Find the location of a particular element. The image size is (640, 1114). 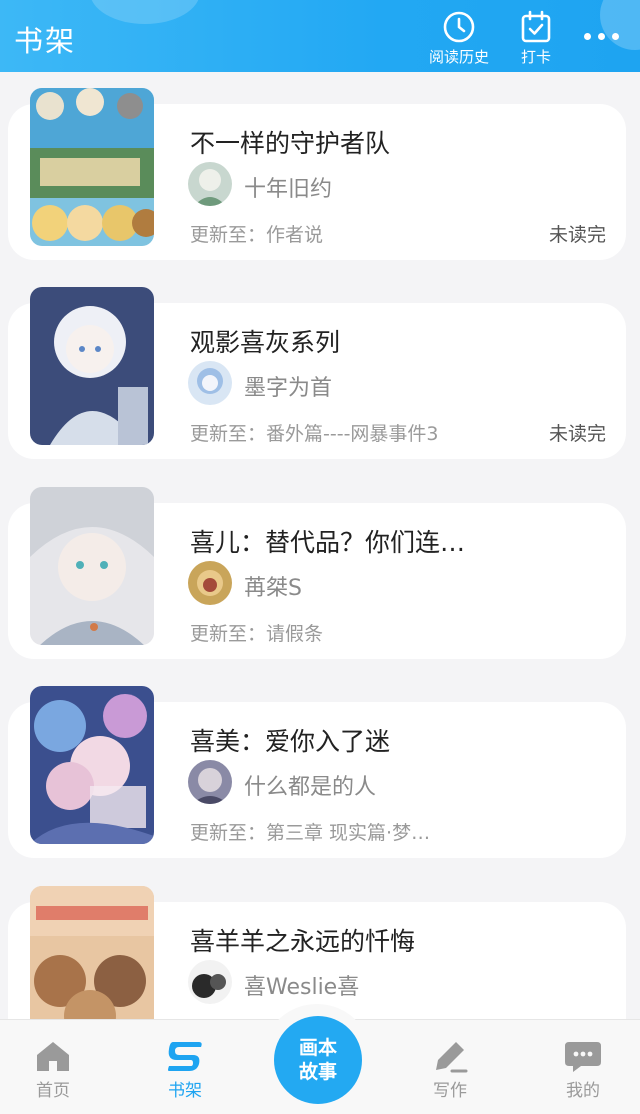

bottom-nav-bar: 首页 书架 画本 故事 写作 我的 is located at coordinates (320, 1059).